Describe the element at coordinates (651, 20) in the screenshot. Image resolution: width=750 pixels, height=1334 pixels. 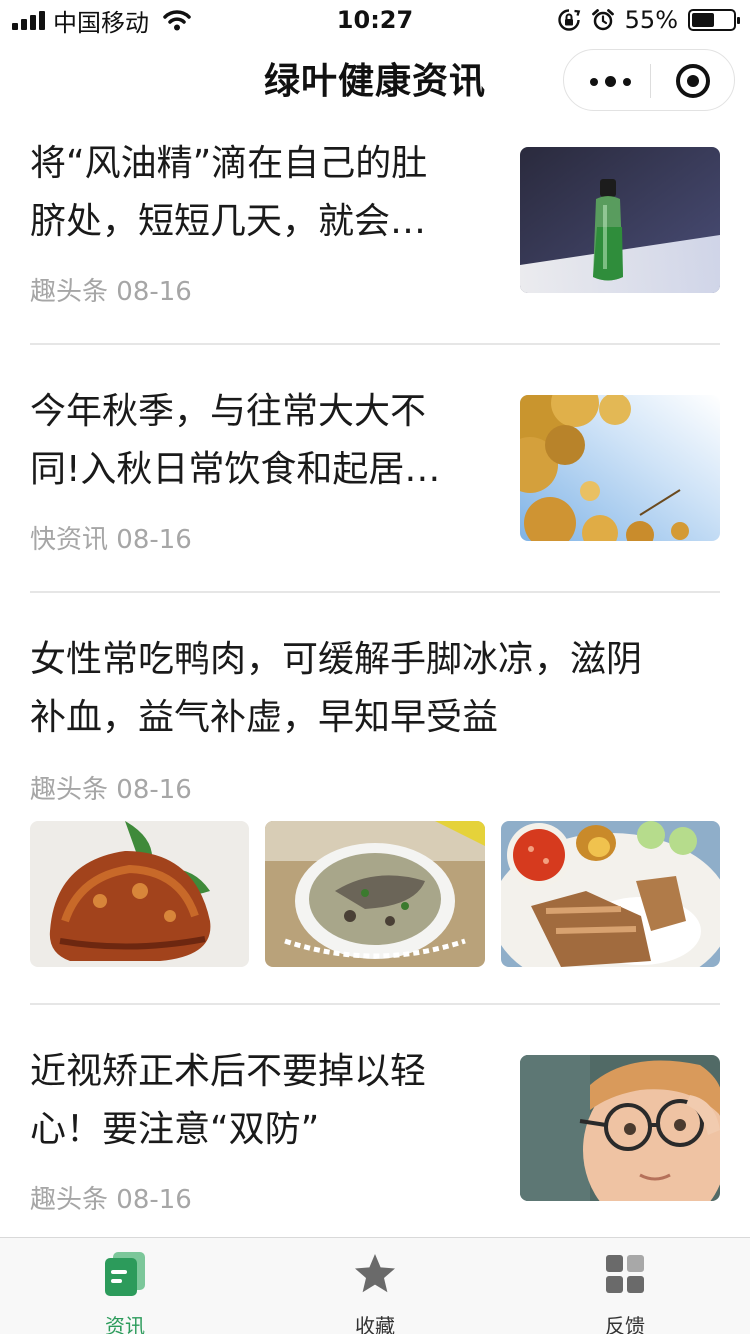
I see `battery-percentage: 55%` at that location.